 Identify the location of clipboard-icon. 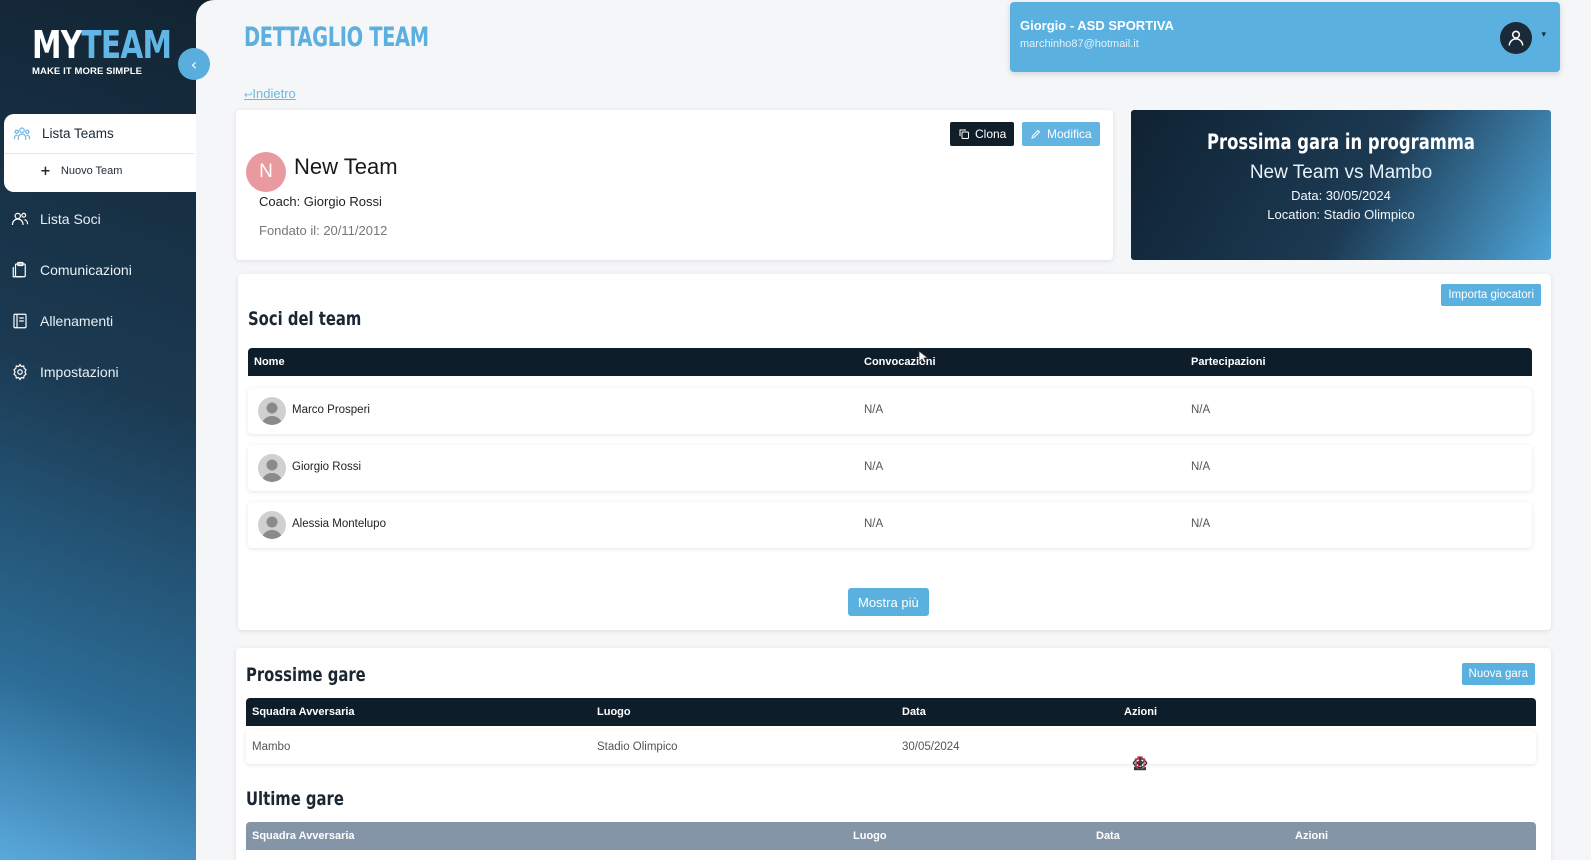
(20, 270).